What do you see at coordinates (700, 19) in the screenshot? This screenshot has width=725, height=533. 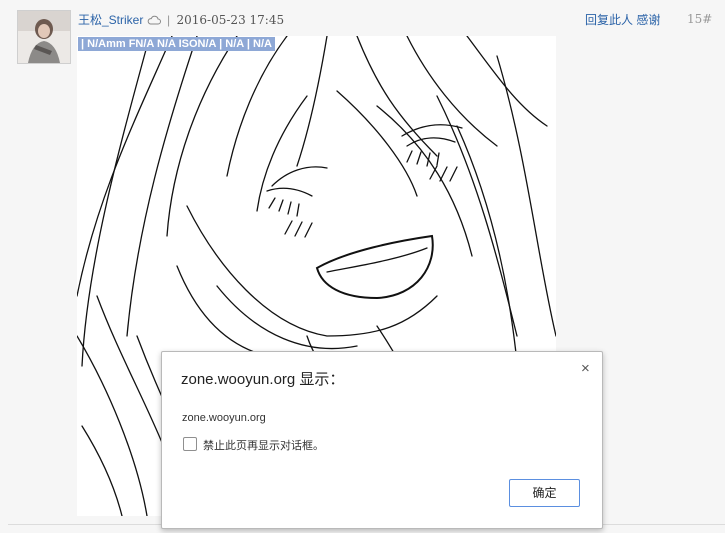 I see `floor-number: 15#` at bounding box center [700, 19].